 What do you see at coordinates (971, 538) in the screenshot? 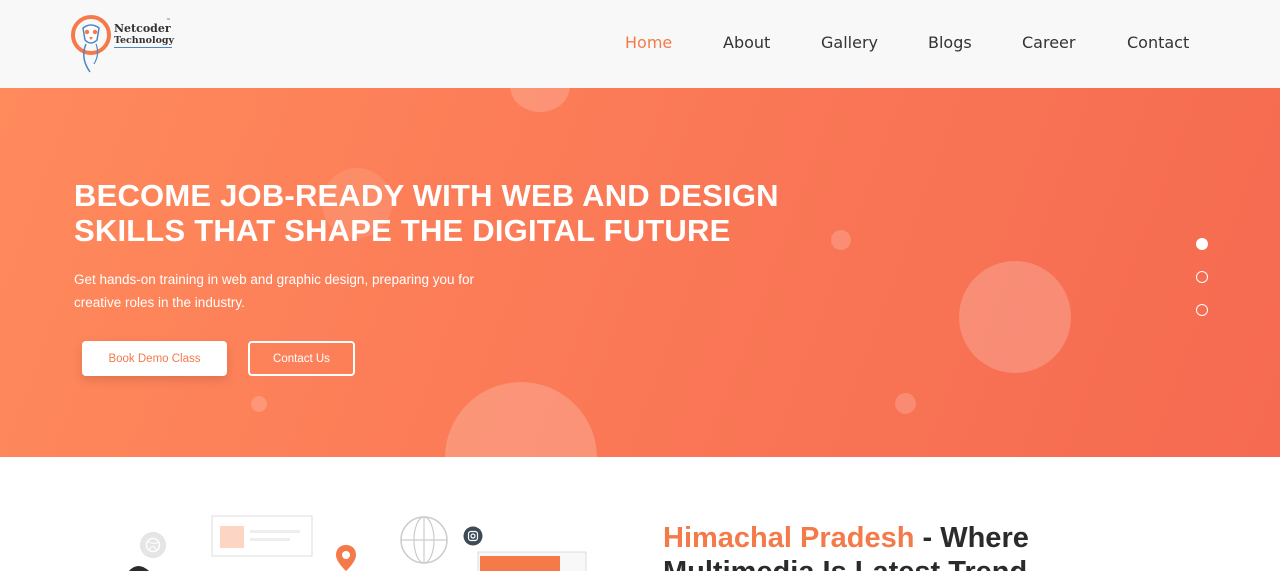
I see `section-heading-rest: - Where` at bounding box center [971, 538].